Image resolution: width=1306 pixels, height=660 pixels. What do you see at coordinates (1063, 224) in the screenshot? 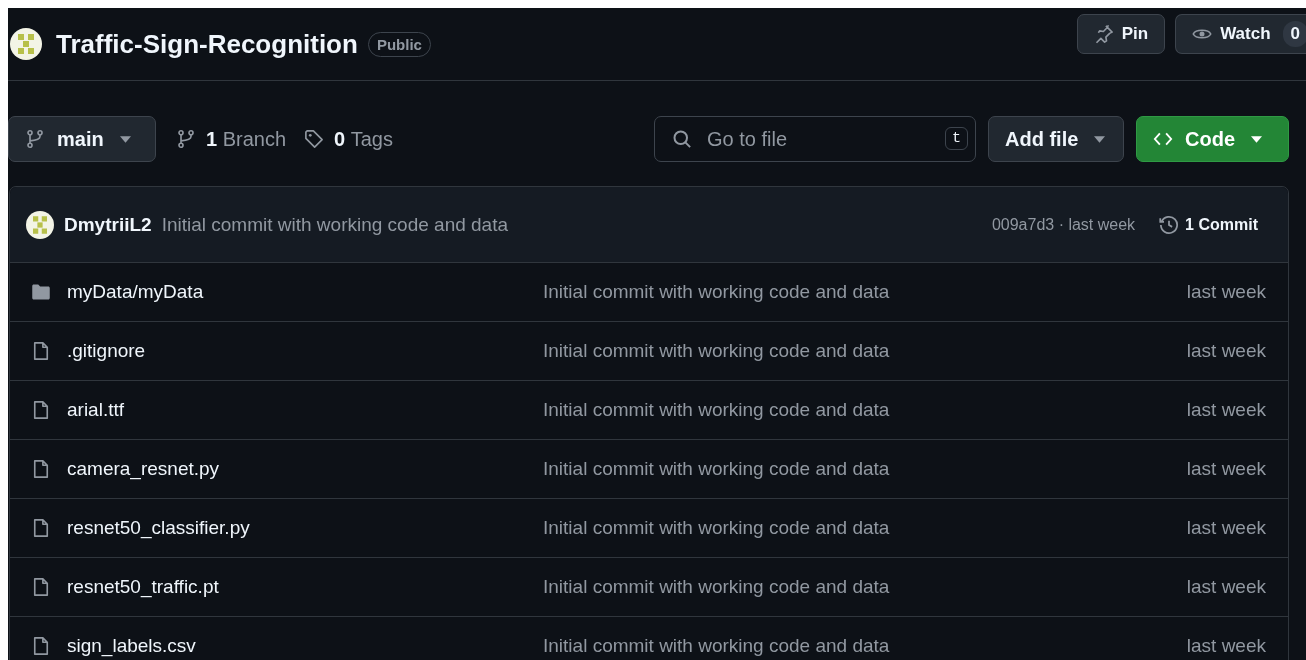
I see `commit-hash-time: 009a7d3 · last week` at bounding box center [1063, 224].